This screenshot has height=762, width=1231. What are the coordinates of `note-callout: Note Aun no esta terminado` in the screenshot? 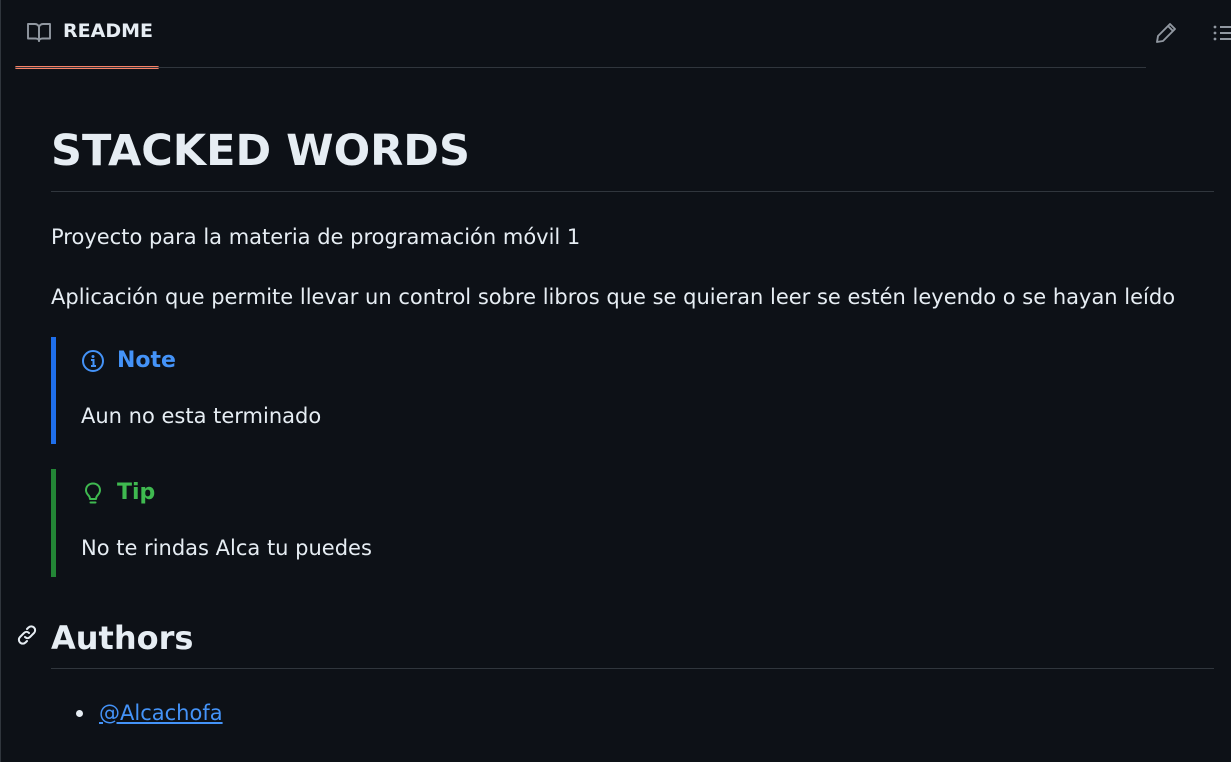 It's located at (632, 390).